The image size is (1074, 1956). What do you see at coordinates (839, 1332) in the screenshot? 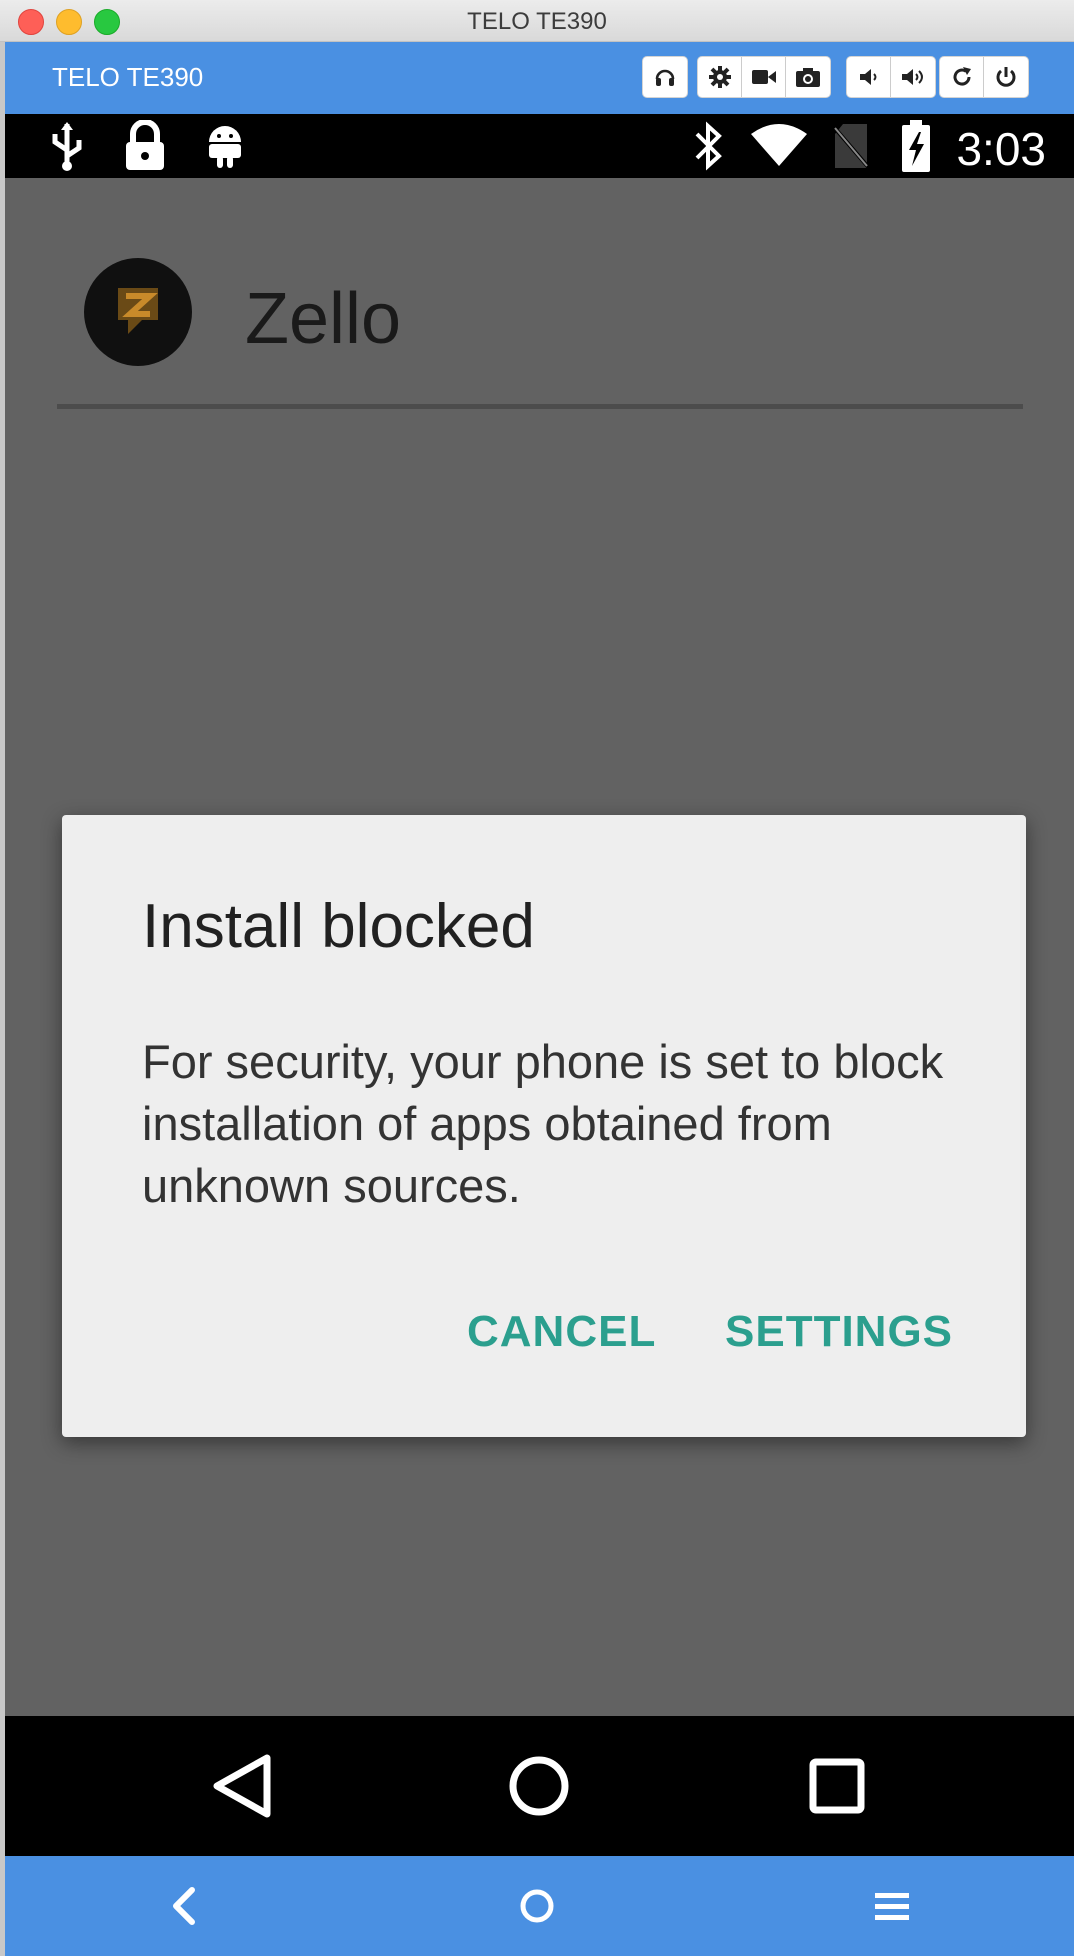
I see `settings-button: SETTINGS` at bounding box center [839, 1332].